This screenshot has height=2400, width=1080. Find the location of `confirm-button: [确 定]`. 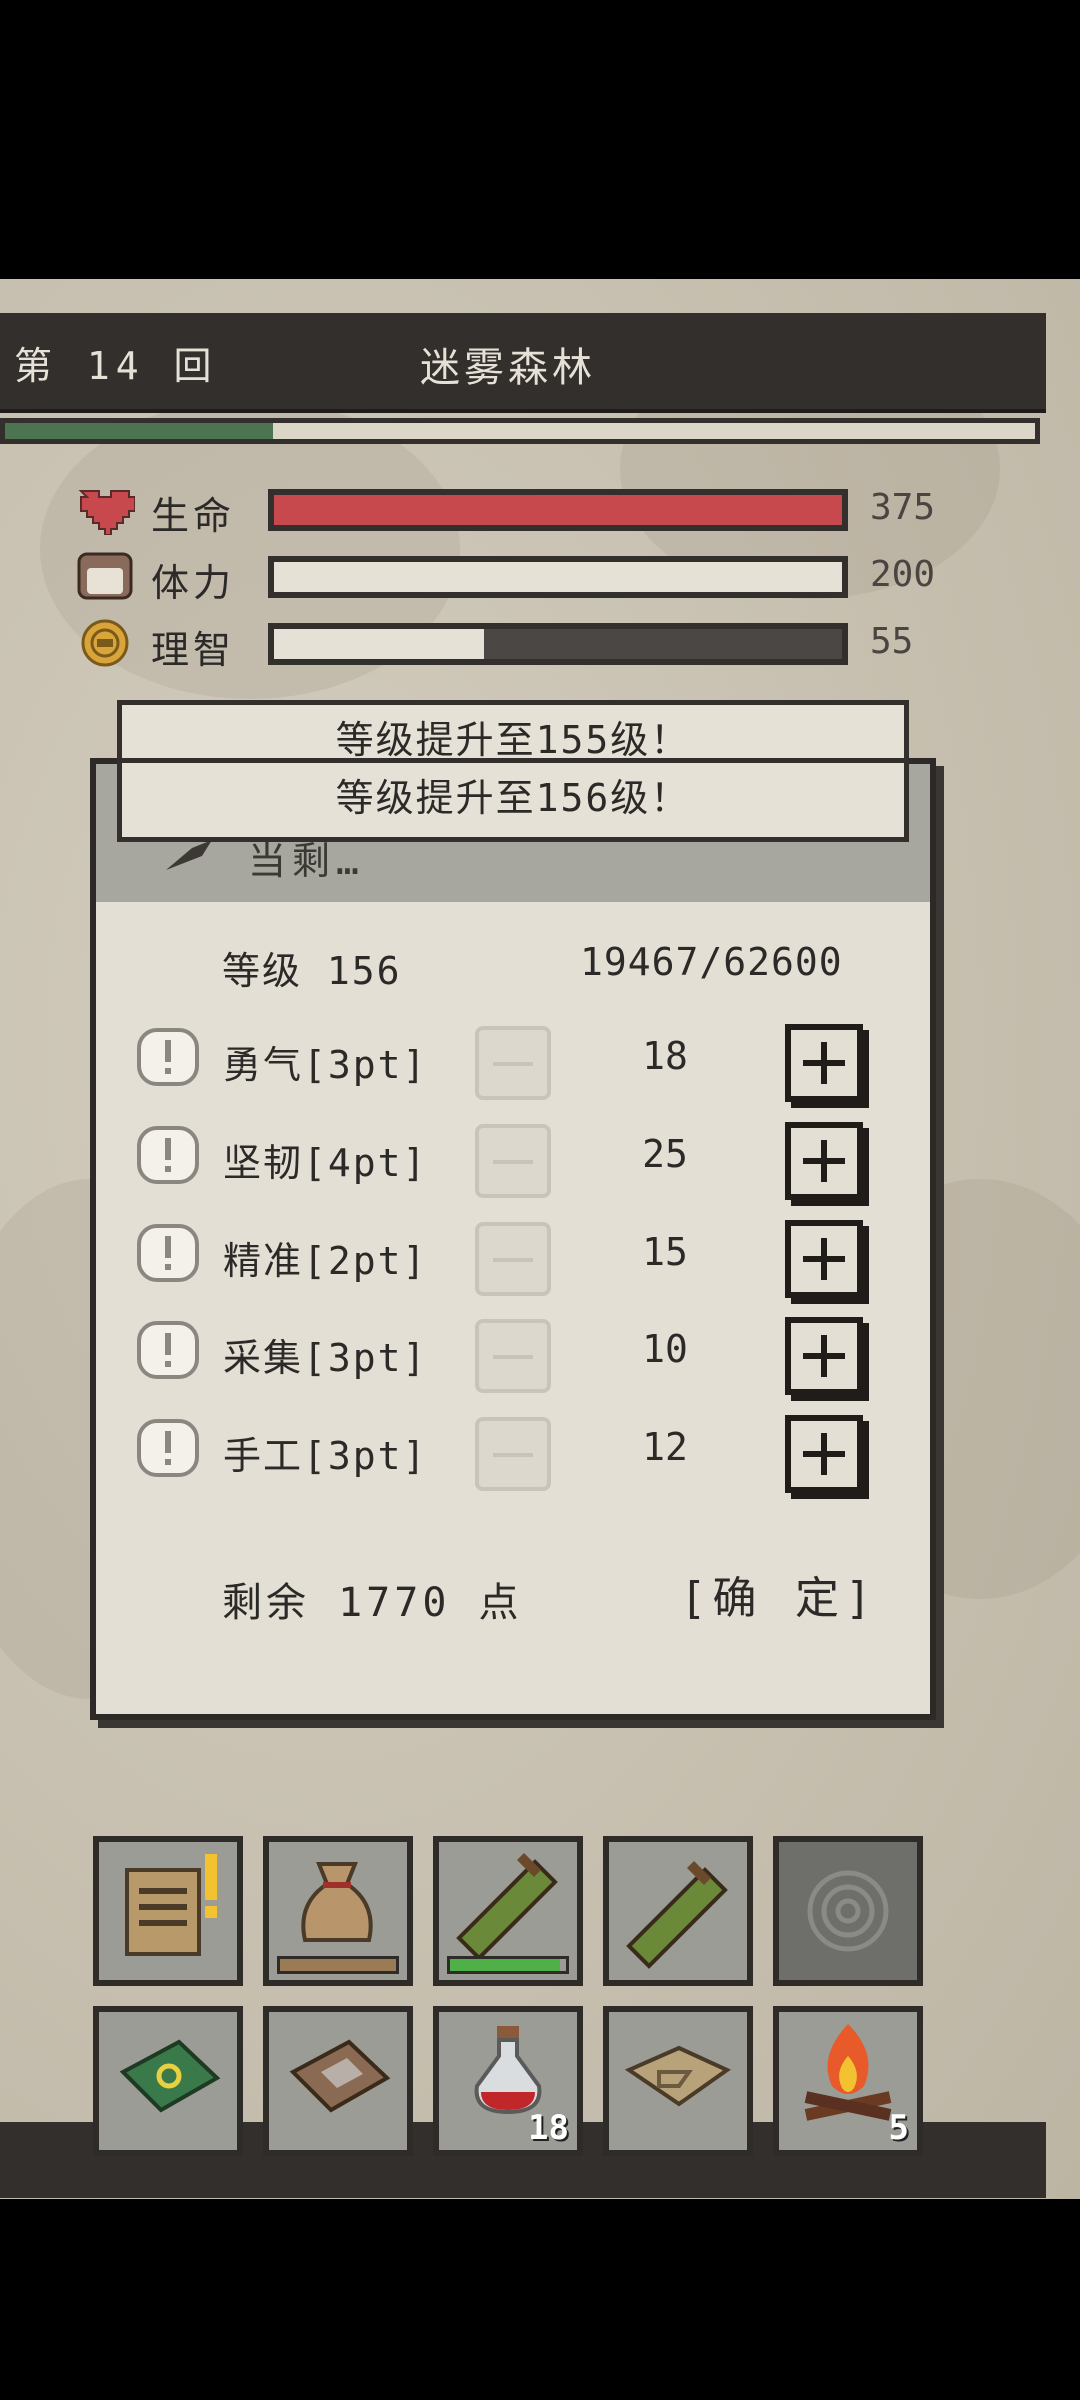

confirm-button: [确 定] is located at coordinates (778, 1594).